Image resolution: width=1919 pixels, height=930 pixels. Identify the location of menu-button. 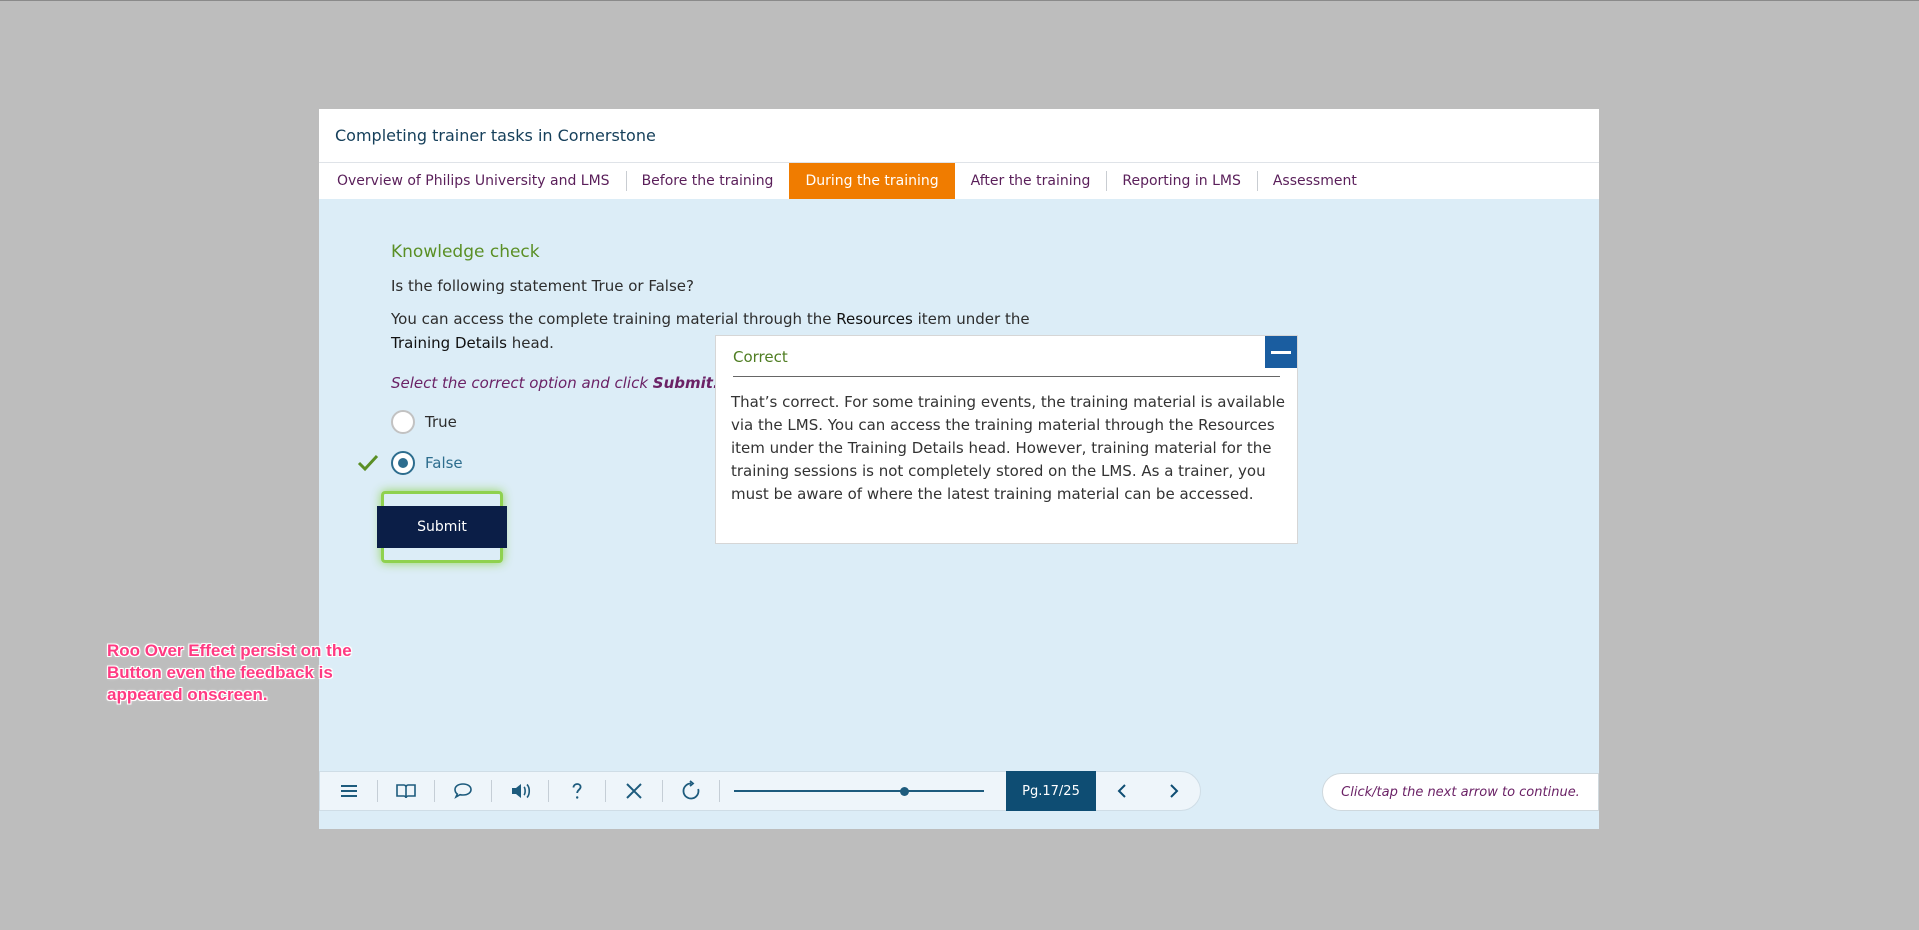
(348, 791).